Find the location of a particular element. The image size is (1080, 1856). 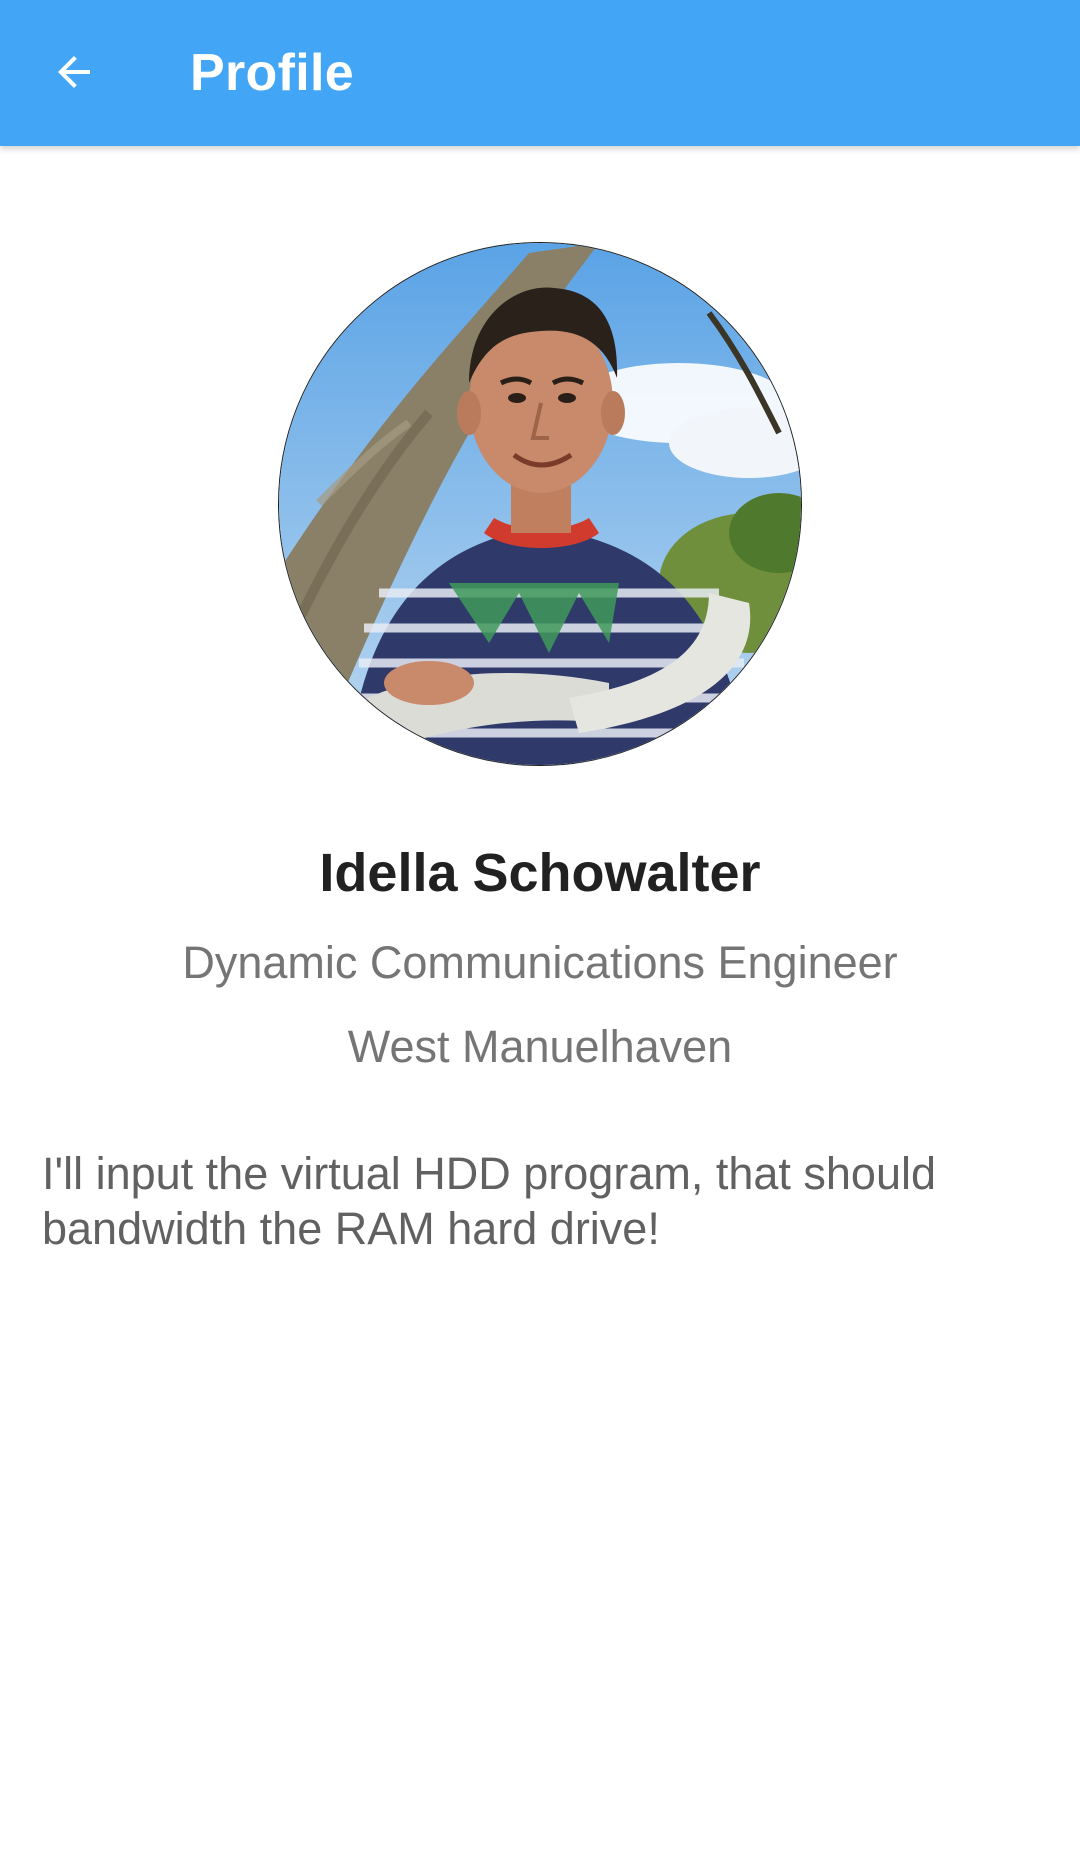

back-button is located at coordinates (74, 72).